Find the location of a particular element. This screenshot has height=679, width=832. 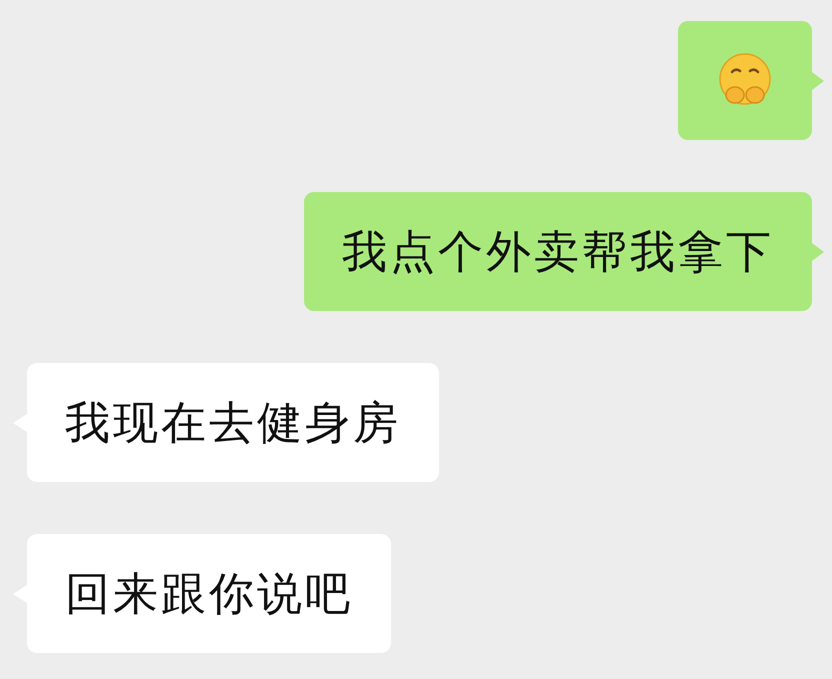

message-text: 我现在去健身房 is located at coordinates (233, 422).